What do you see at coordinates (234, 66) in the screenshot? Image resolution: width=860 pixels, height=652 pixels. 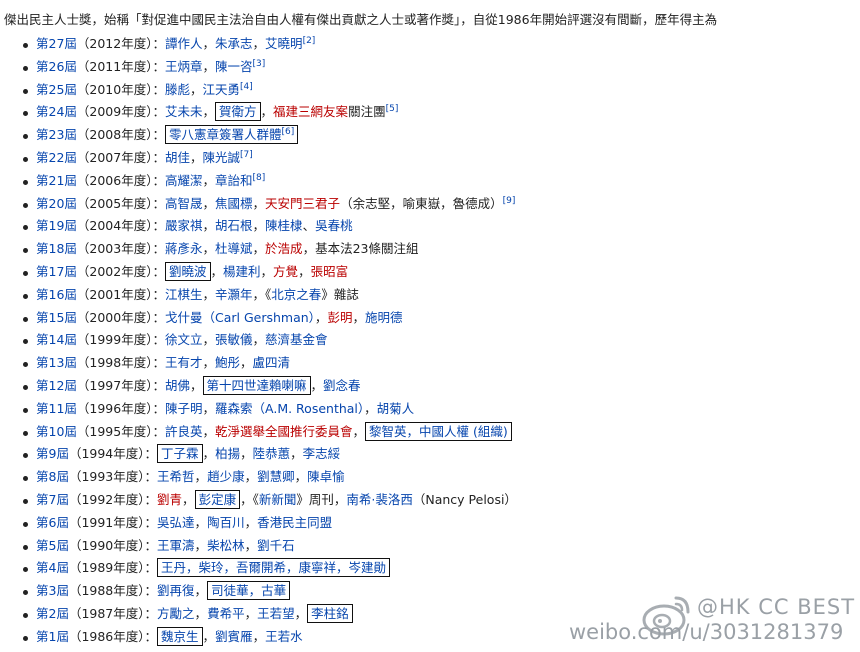 I see `laureate-link: 陳一咨` at bounding box center [234, 66].